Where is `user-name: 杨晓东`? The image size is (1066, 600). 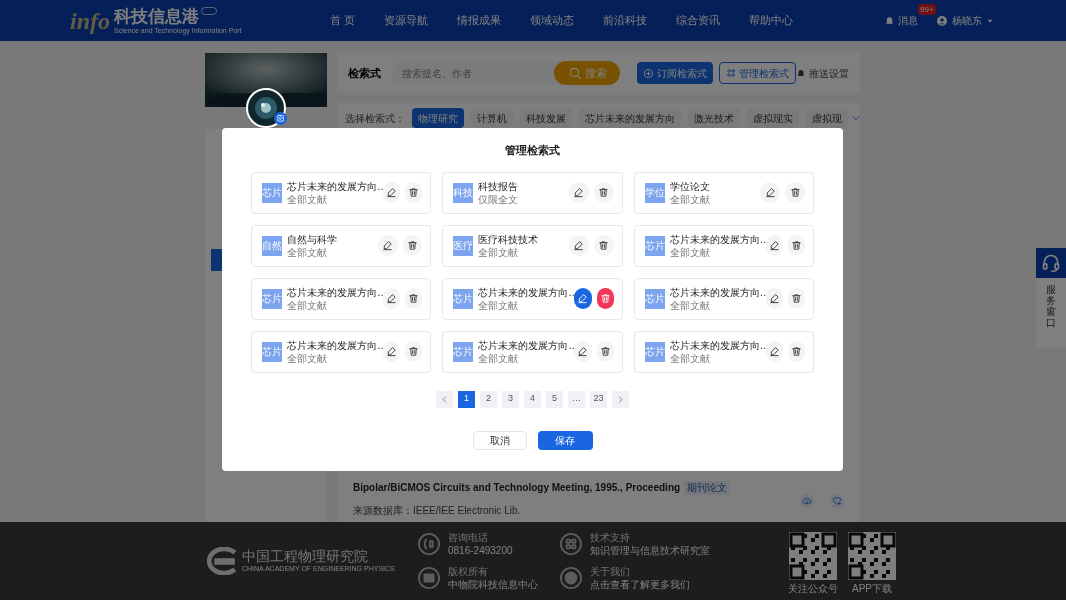 user-name: 杨晓东 is located at coordinates (967, 20).